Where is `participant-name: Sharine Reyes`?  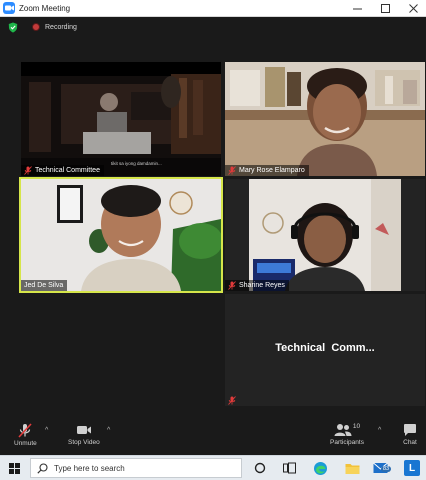
participant-name: Sharine Reyes is located at coordinates (262, 285).